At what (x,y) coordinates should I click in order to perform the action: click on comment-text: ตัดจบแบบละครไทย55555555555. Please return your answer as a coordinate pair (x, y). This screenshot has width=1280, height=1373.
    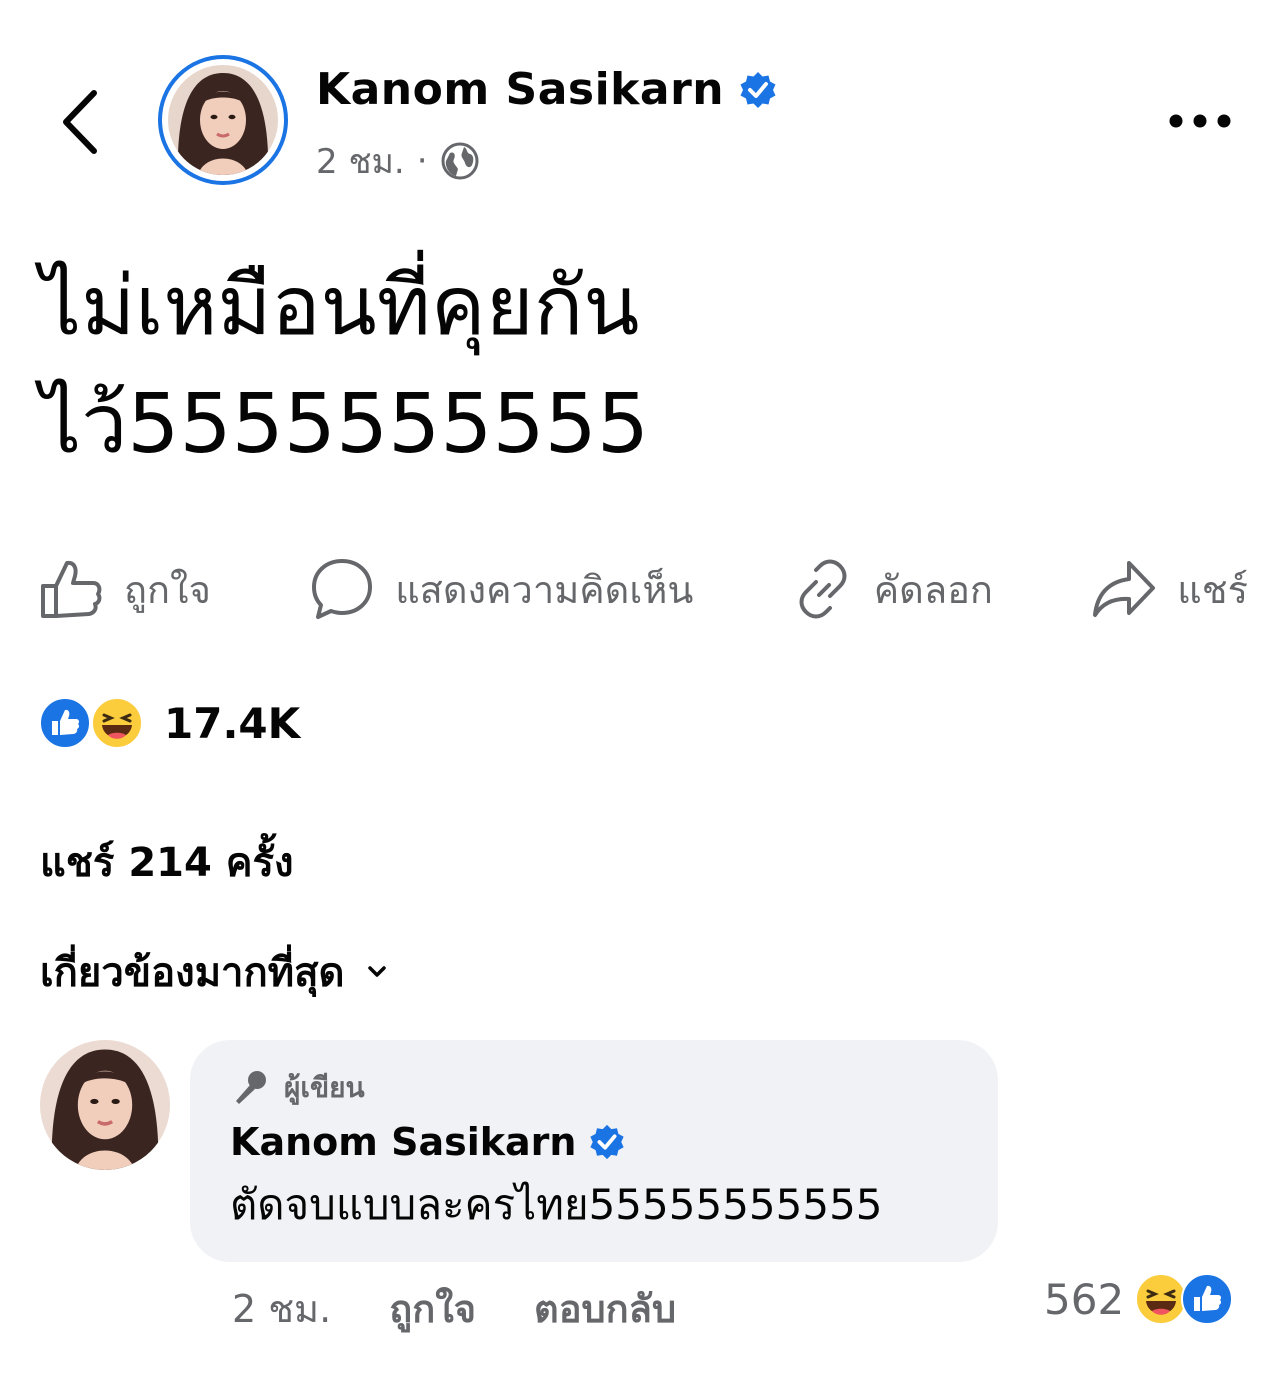
    Looking at the image, I should click on (556, 1204).